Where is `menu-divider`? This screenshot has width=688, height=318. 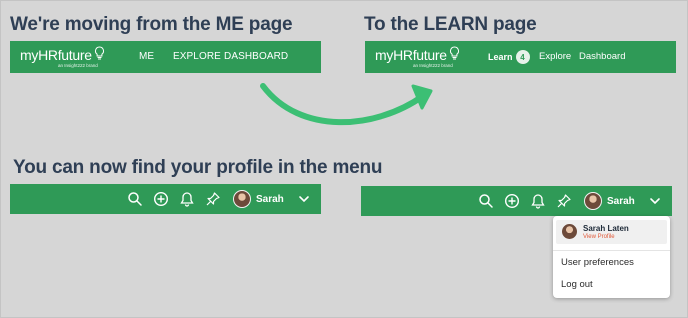
menu-divider is located at coordinates (611, 250).